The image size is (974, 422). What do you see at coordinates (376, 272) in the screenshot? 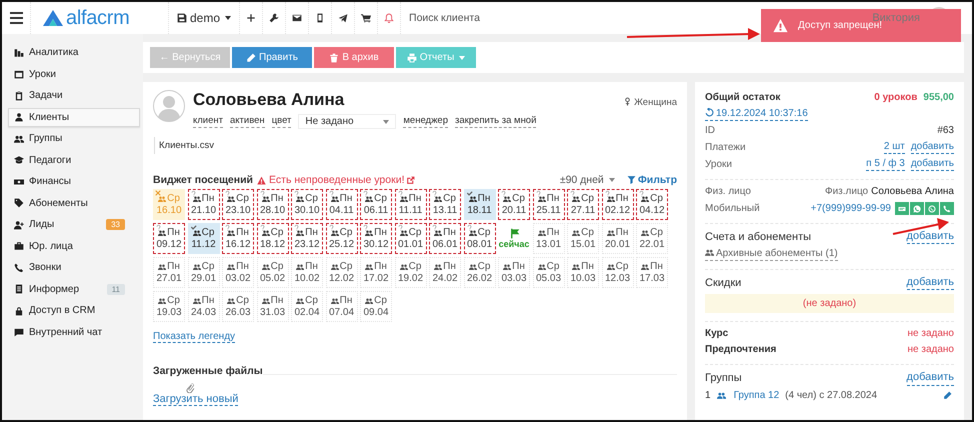
I see `lesson-cell: Пн 17.02` at bounding box center [376, 272].